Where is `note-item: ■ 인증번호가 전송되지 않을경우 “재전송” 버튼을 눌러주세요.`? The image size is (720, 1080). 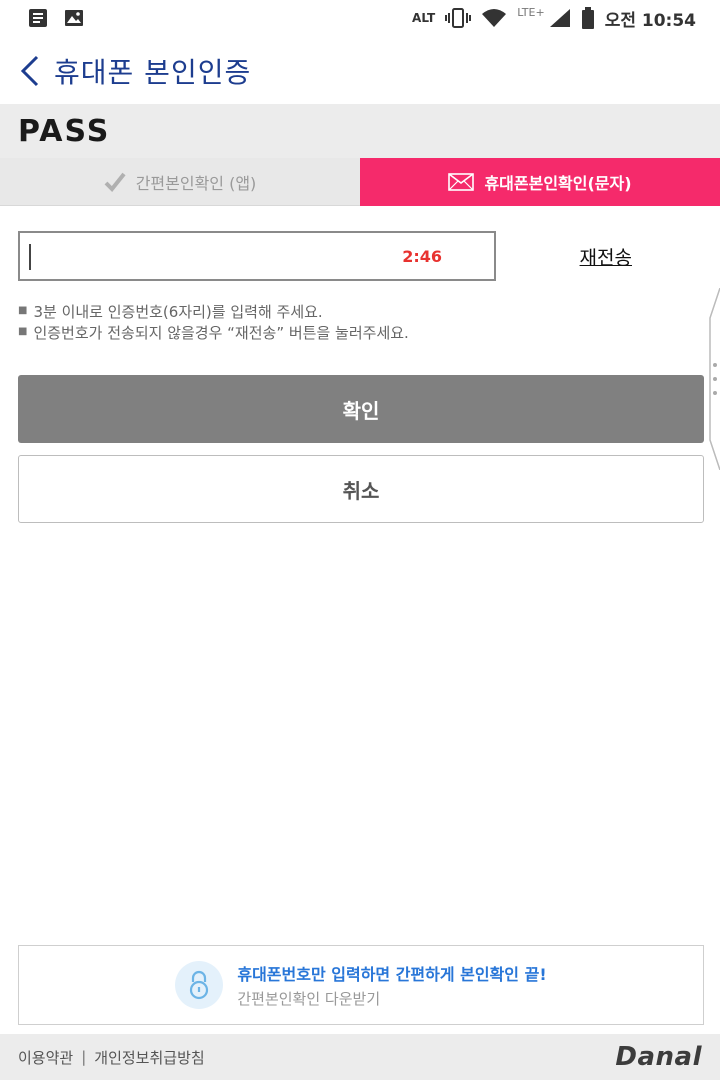
note-item: ■ 인증번호가 전송되지 않을경우 “재전송” 버튼을 눌러주세요. is located at coordinates (213, 333).